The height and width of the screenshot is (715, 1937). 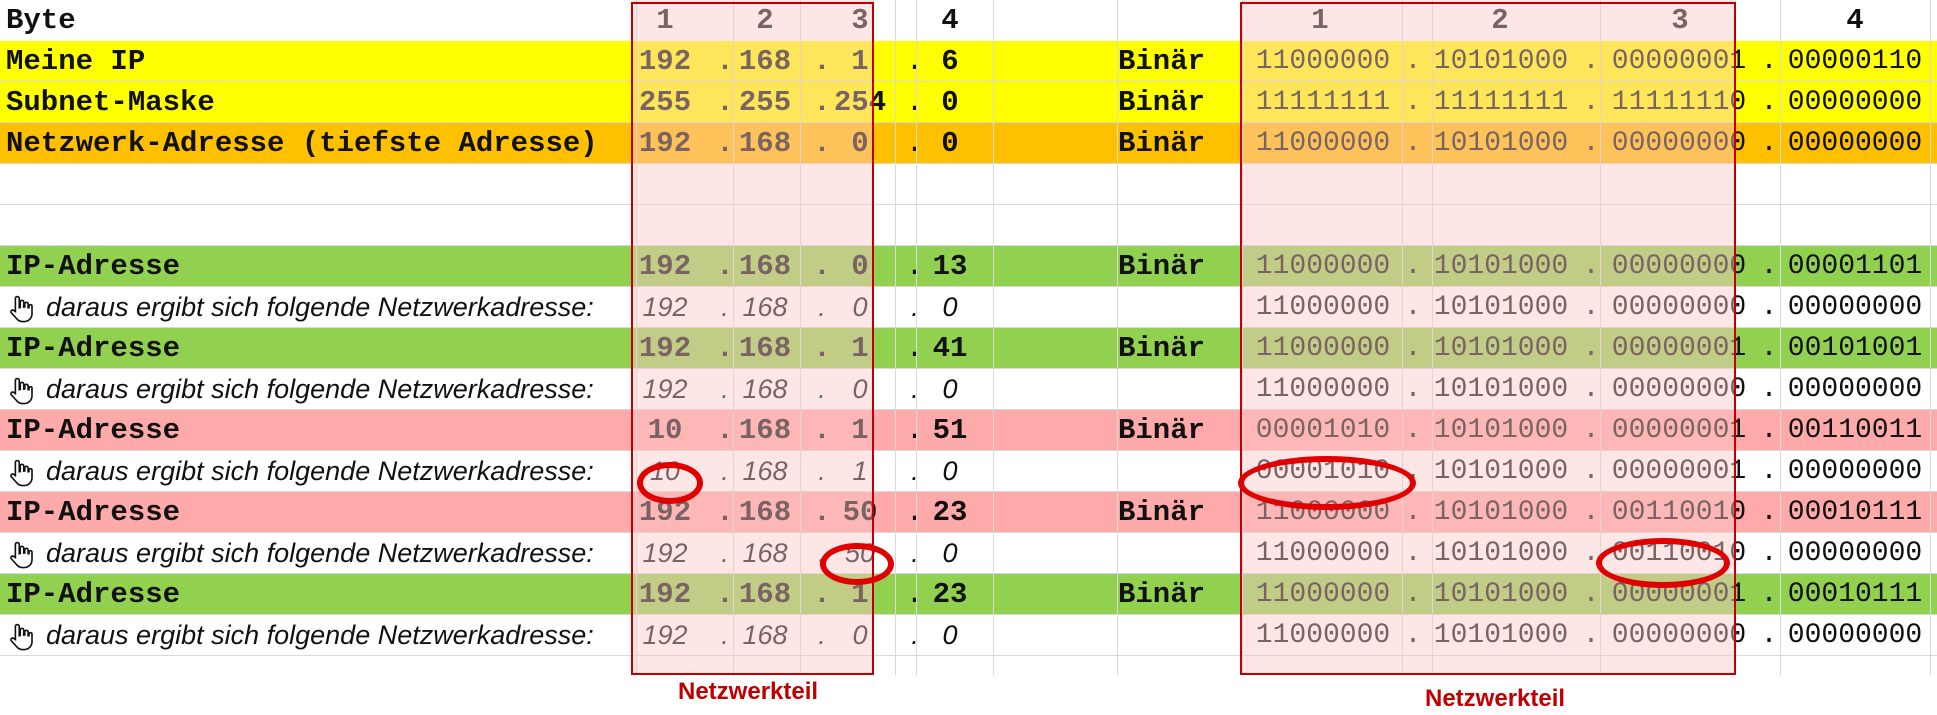 What do you see at coordinates (950, 348) in the screenshot?
I see `dec-byte-4: 41` at bounding box center [950, 348].